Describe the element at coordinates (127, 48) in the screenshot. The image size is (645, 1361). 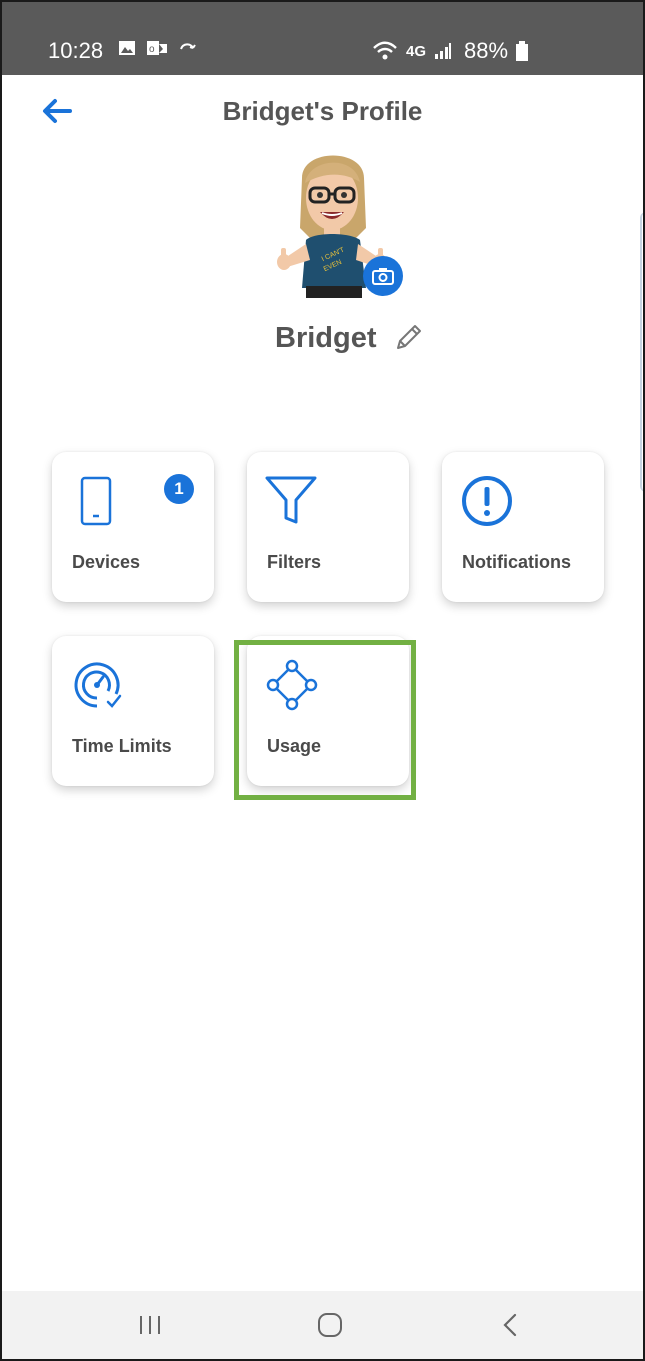
I see `gallery-icon` at that location.